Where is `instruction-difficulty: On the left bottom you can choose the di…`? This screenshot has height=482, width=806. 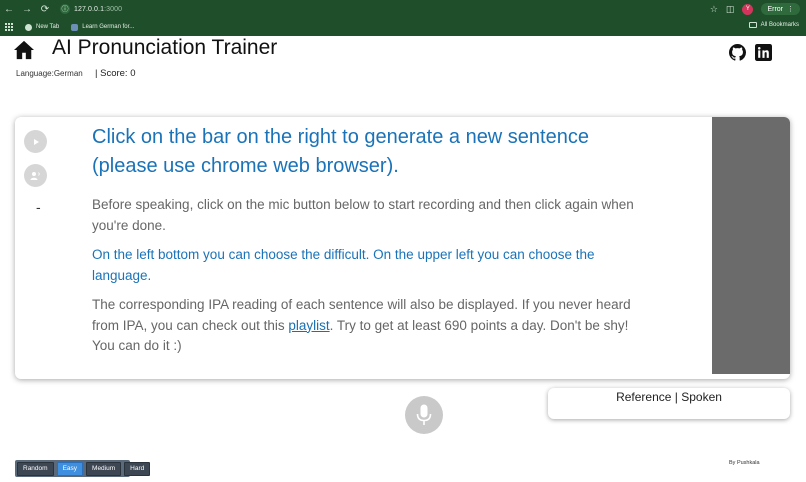
instruction-difficulty: On the left bottom you can choose the di… is located at coordinates (343, 265).